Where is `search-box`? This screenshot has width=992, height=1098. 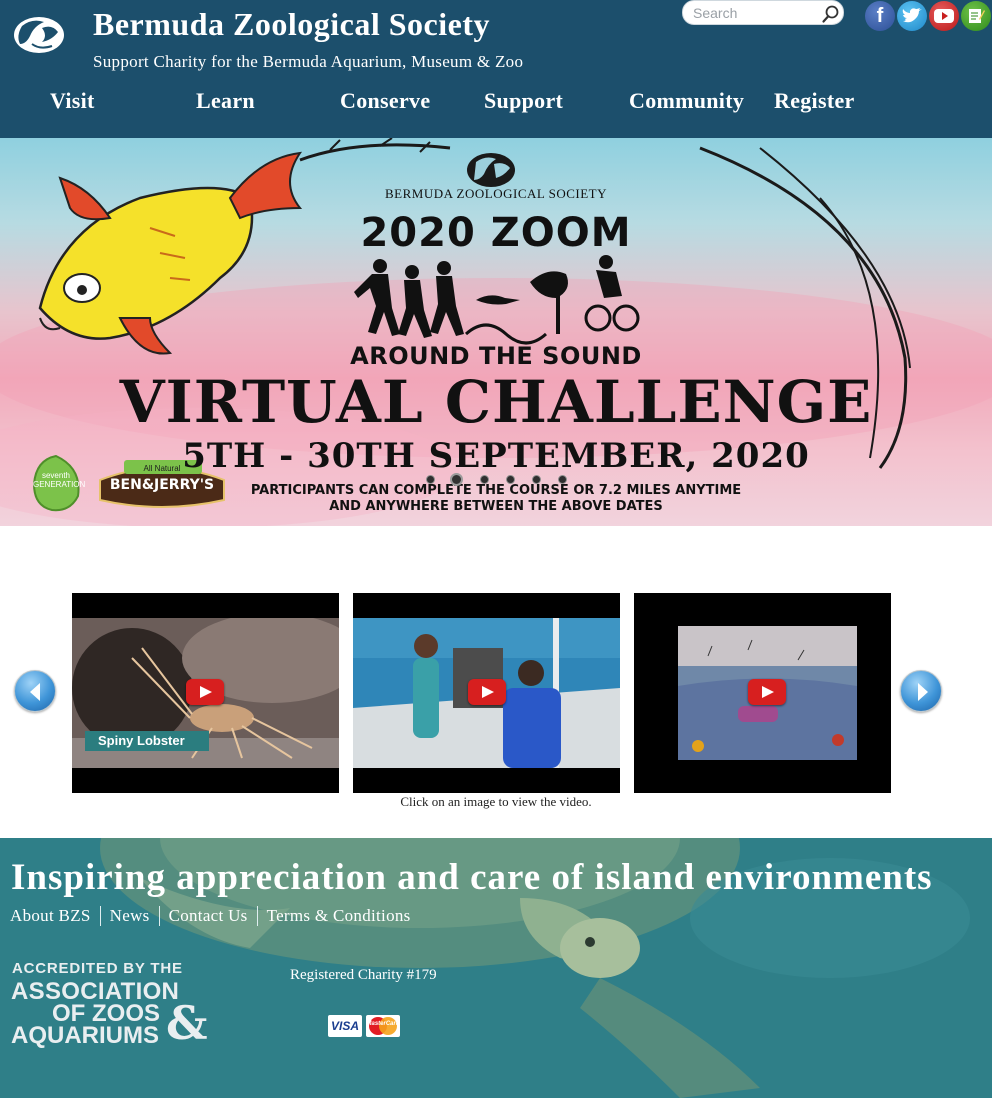
search-box is located at coordinates (763, 12).